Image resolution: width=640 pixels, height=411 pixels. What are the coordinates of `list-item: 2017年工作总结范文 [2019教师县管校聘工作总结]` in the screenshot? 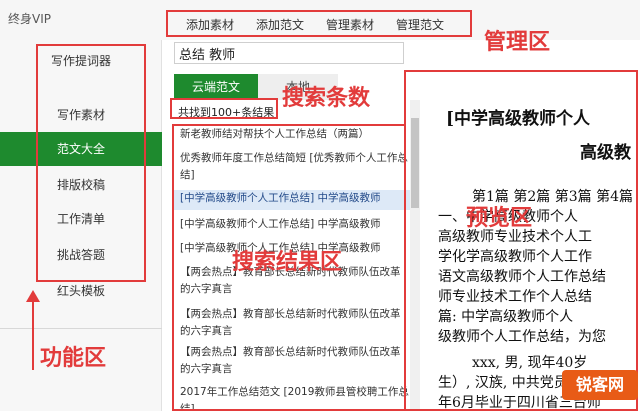 It's located at (292, 397).